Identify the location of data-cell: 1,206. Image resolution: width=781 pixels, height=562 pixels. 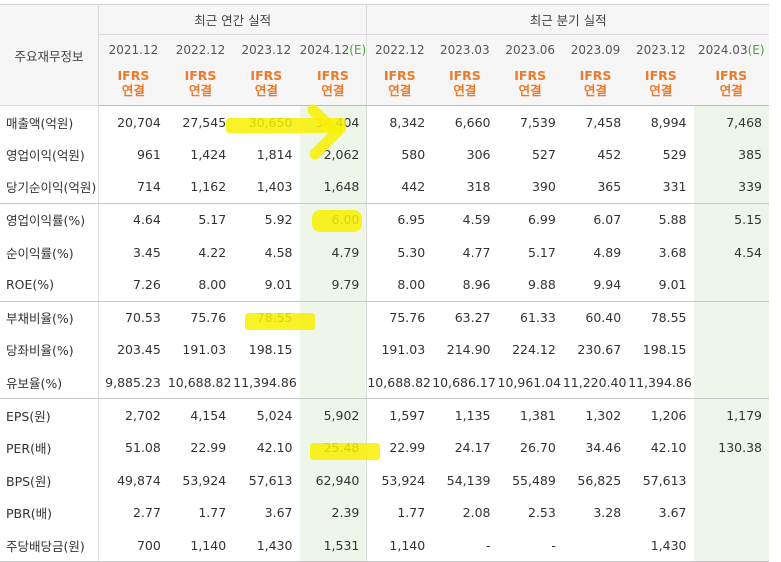
(668, 415).